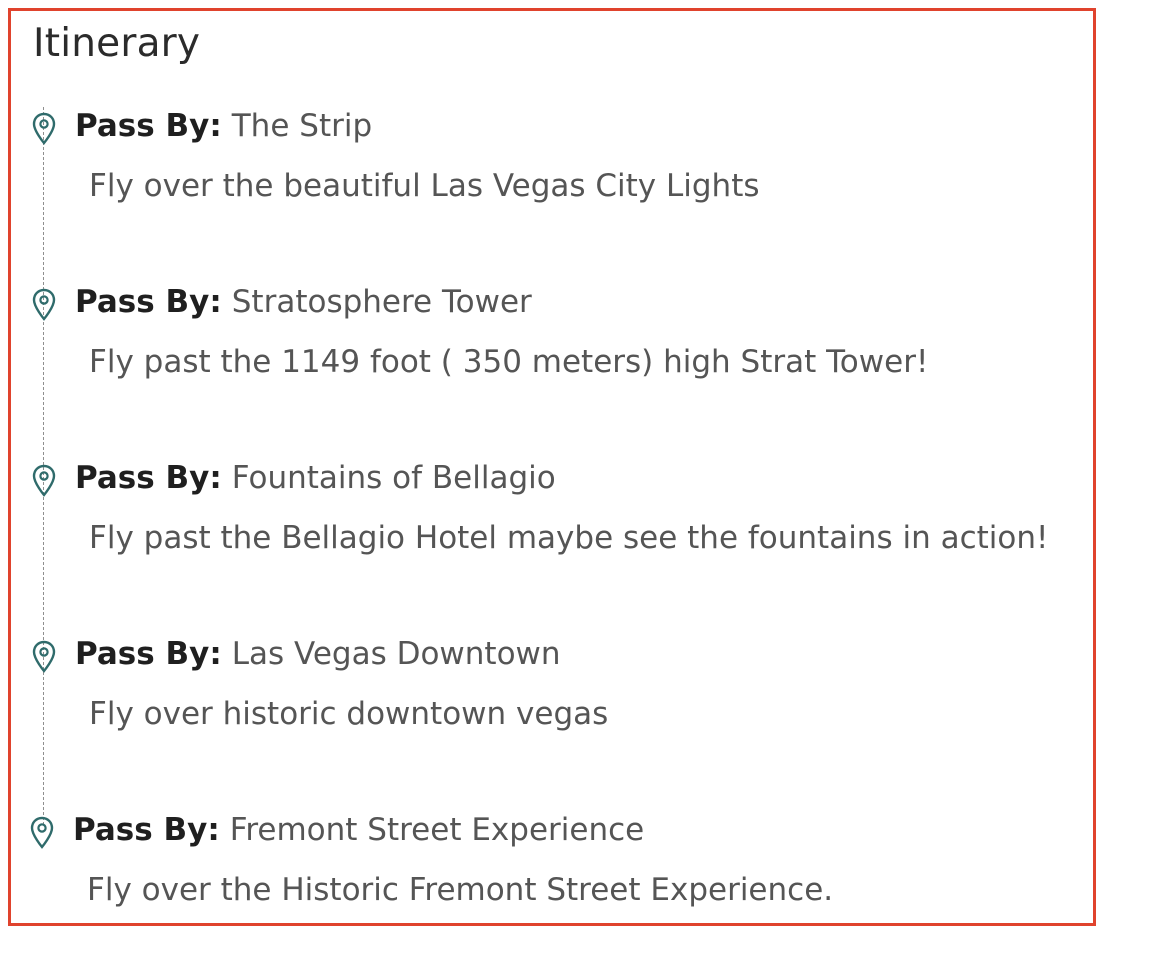 This screenshot has height=966, width=1168. I want to click on stop-place-name: Stratosphere Tower, so click(381, 302).